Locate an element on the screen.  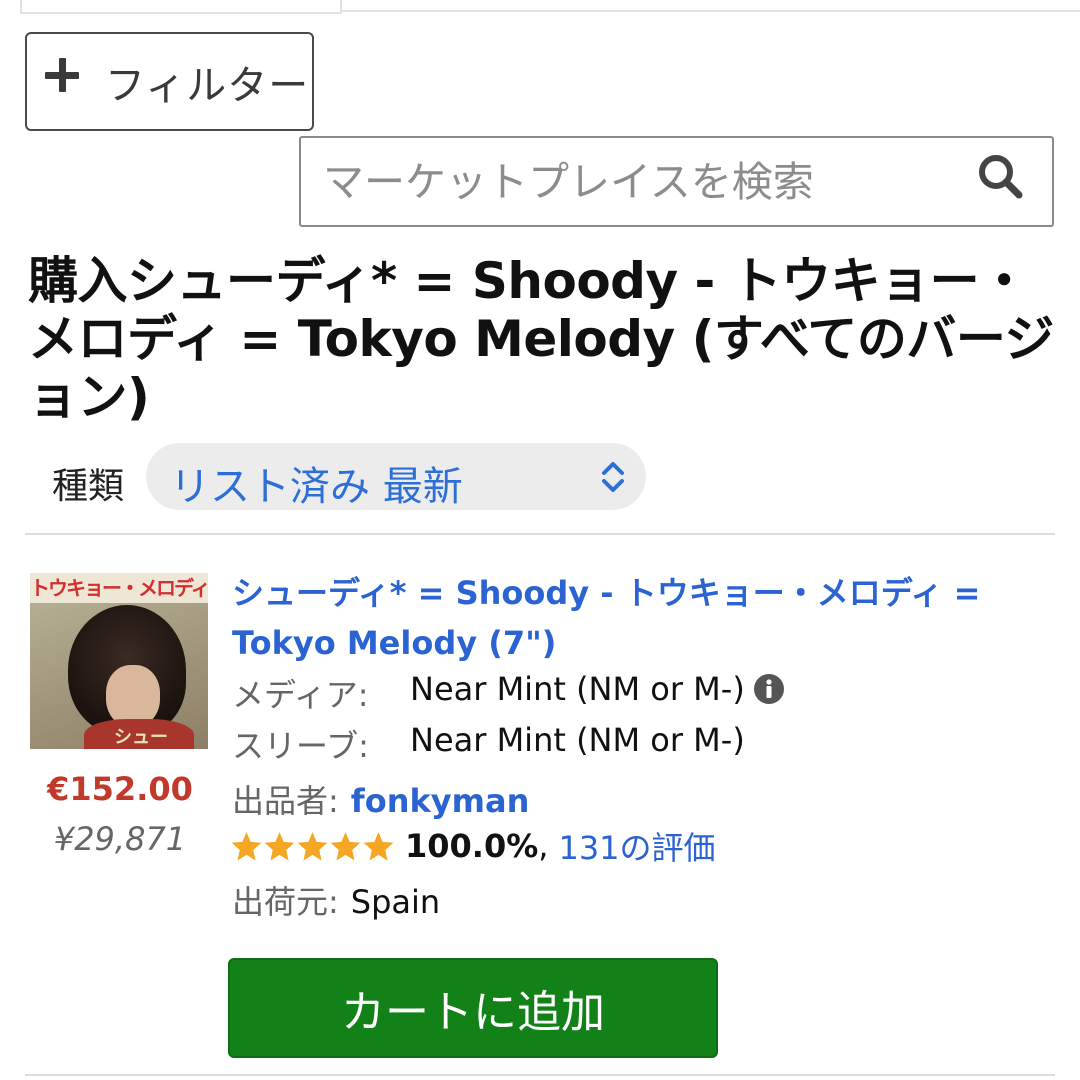
tab-border is located at coordinates (710, 11).